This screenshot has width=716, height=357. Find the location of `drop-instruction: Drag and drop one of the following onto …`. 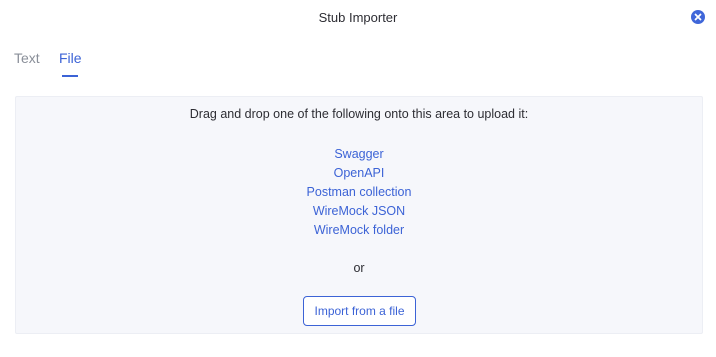

drop-instruction: Drag and drop one of the following onto … is located at coordinates (359, 114).